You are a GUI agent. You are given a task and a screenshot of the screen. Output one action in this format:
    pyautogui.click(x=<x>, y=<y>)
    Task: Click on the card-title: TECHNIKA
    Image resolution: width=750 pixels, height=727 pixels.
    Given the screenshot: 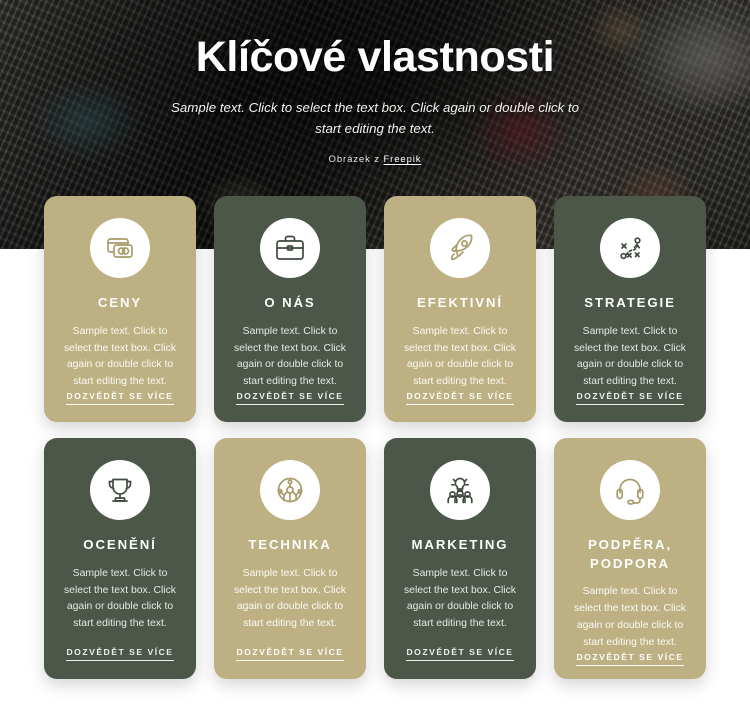 What is the action you would take?
    pyautogui.click(x=290, y=544)
    